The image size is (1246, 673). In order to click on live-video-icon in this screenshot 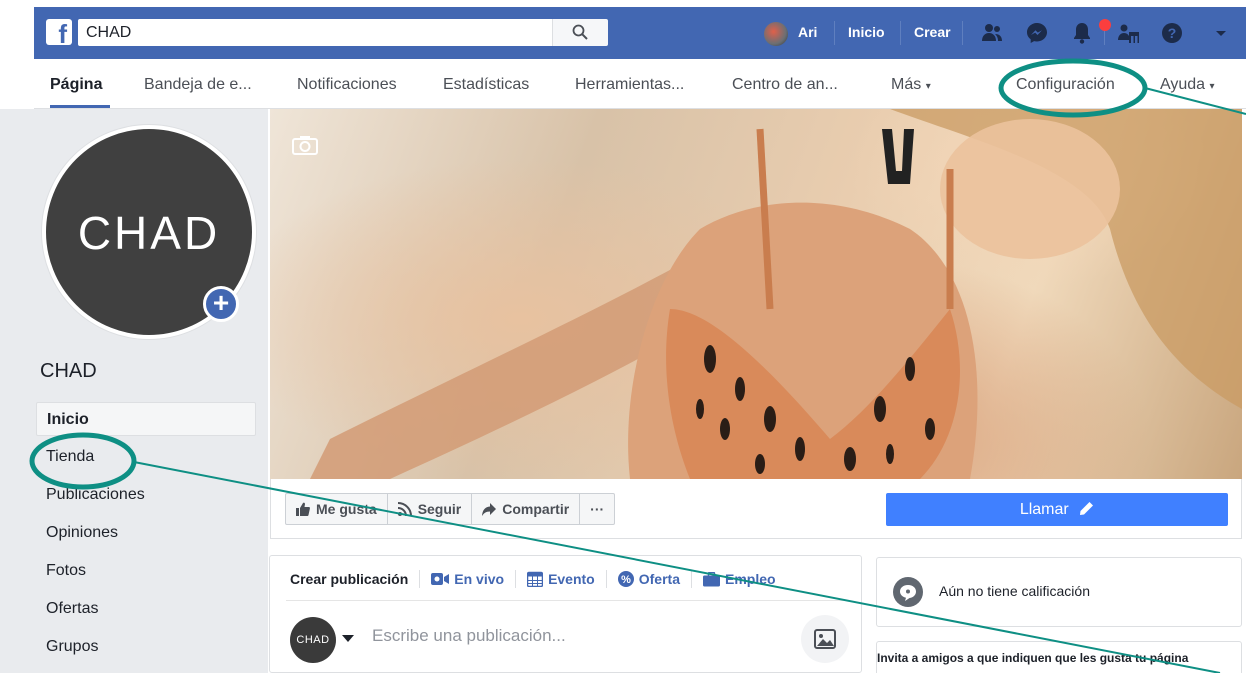, I will do `click(440, 579)`.